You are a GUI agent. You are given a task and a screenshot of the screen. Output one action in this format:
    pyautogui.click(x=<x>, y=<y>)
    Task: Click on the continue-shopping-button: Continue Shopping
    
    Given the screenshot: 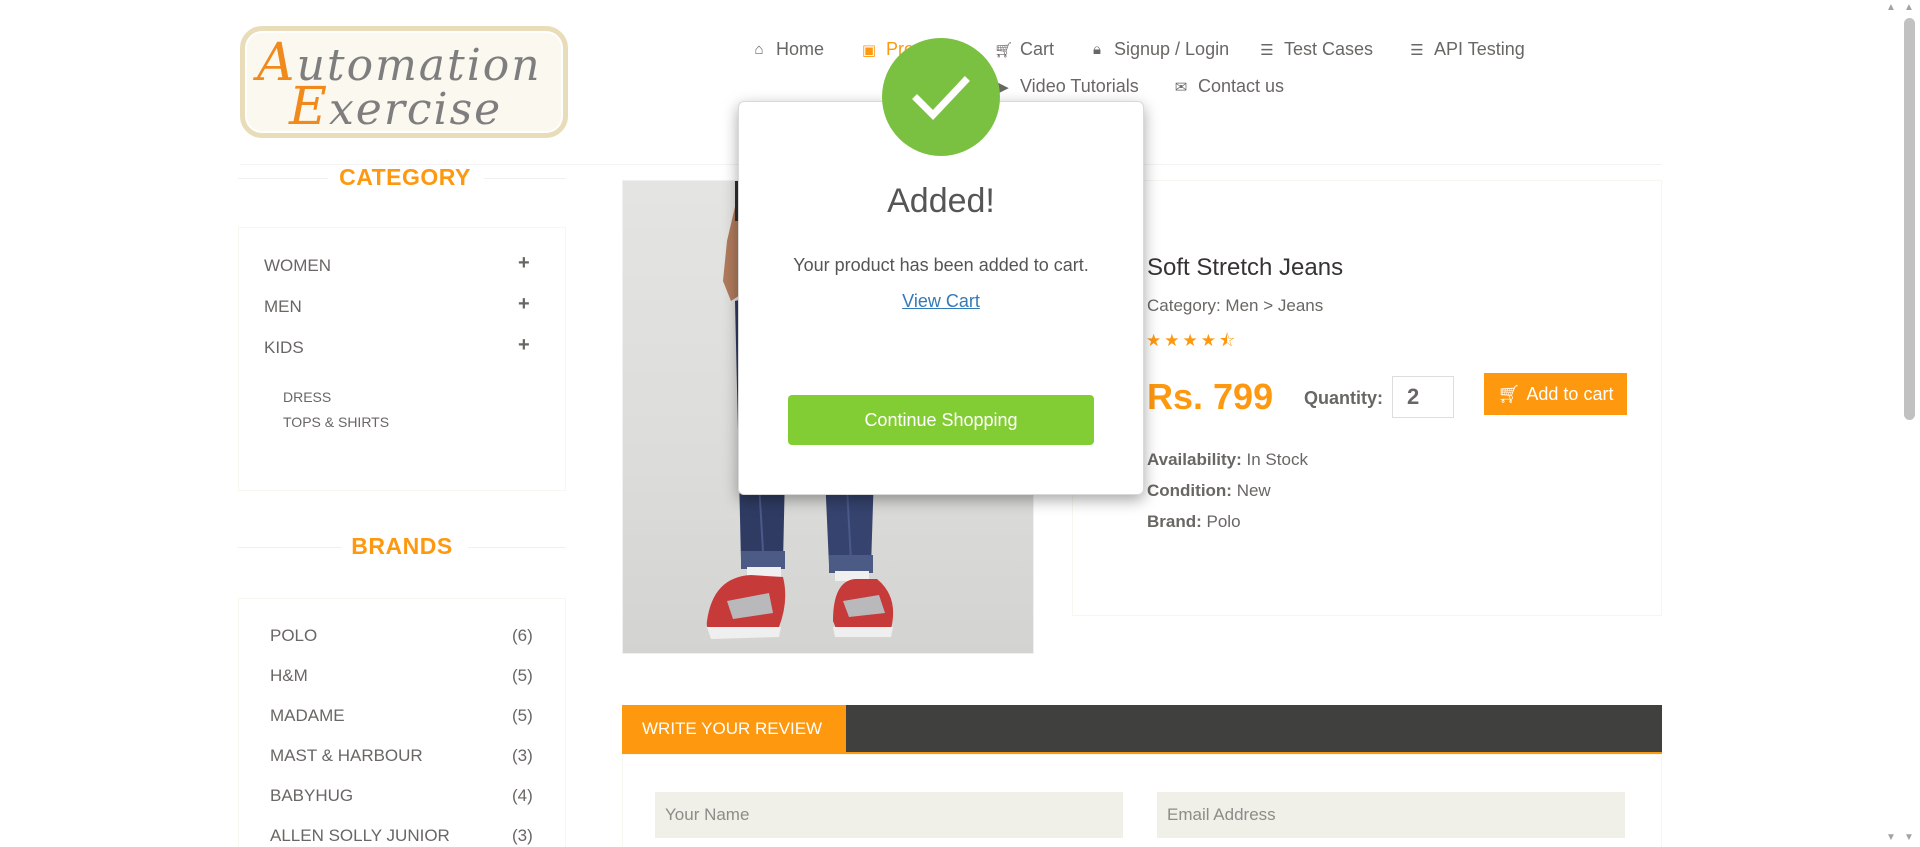 What is the action you would take?
    pyautogui.click(x=941, y=420)
    